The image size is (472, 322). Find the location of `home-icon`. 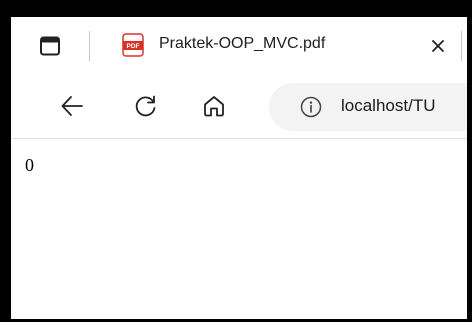

home-icon is located at coordinates (214, 106).